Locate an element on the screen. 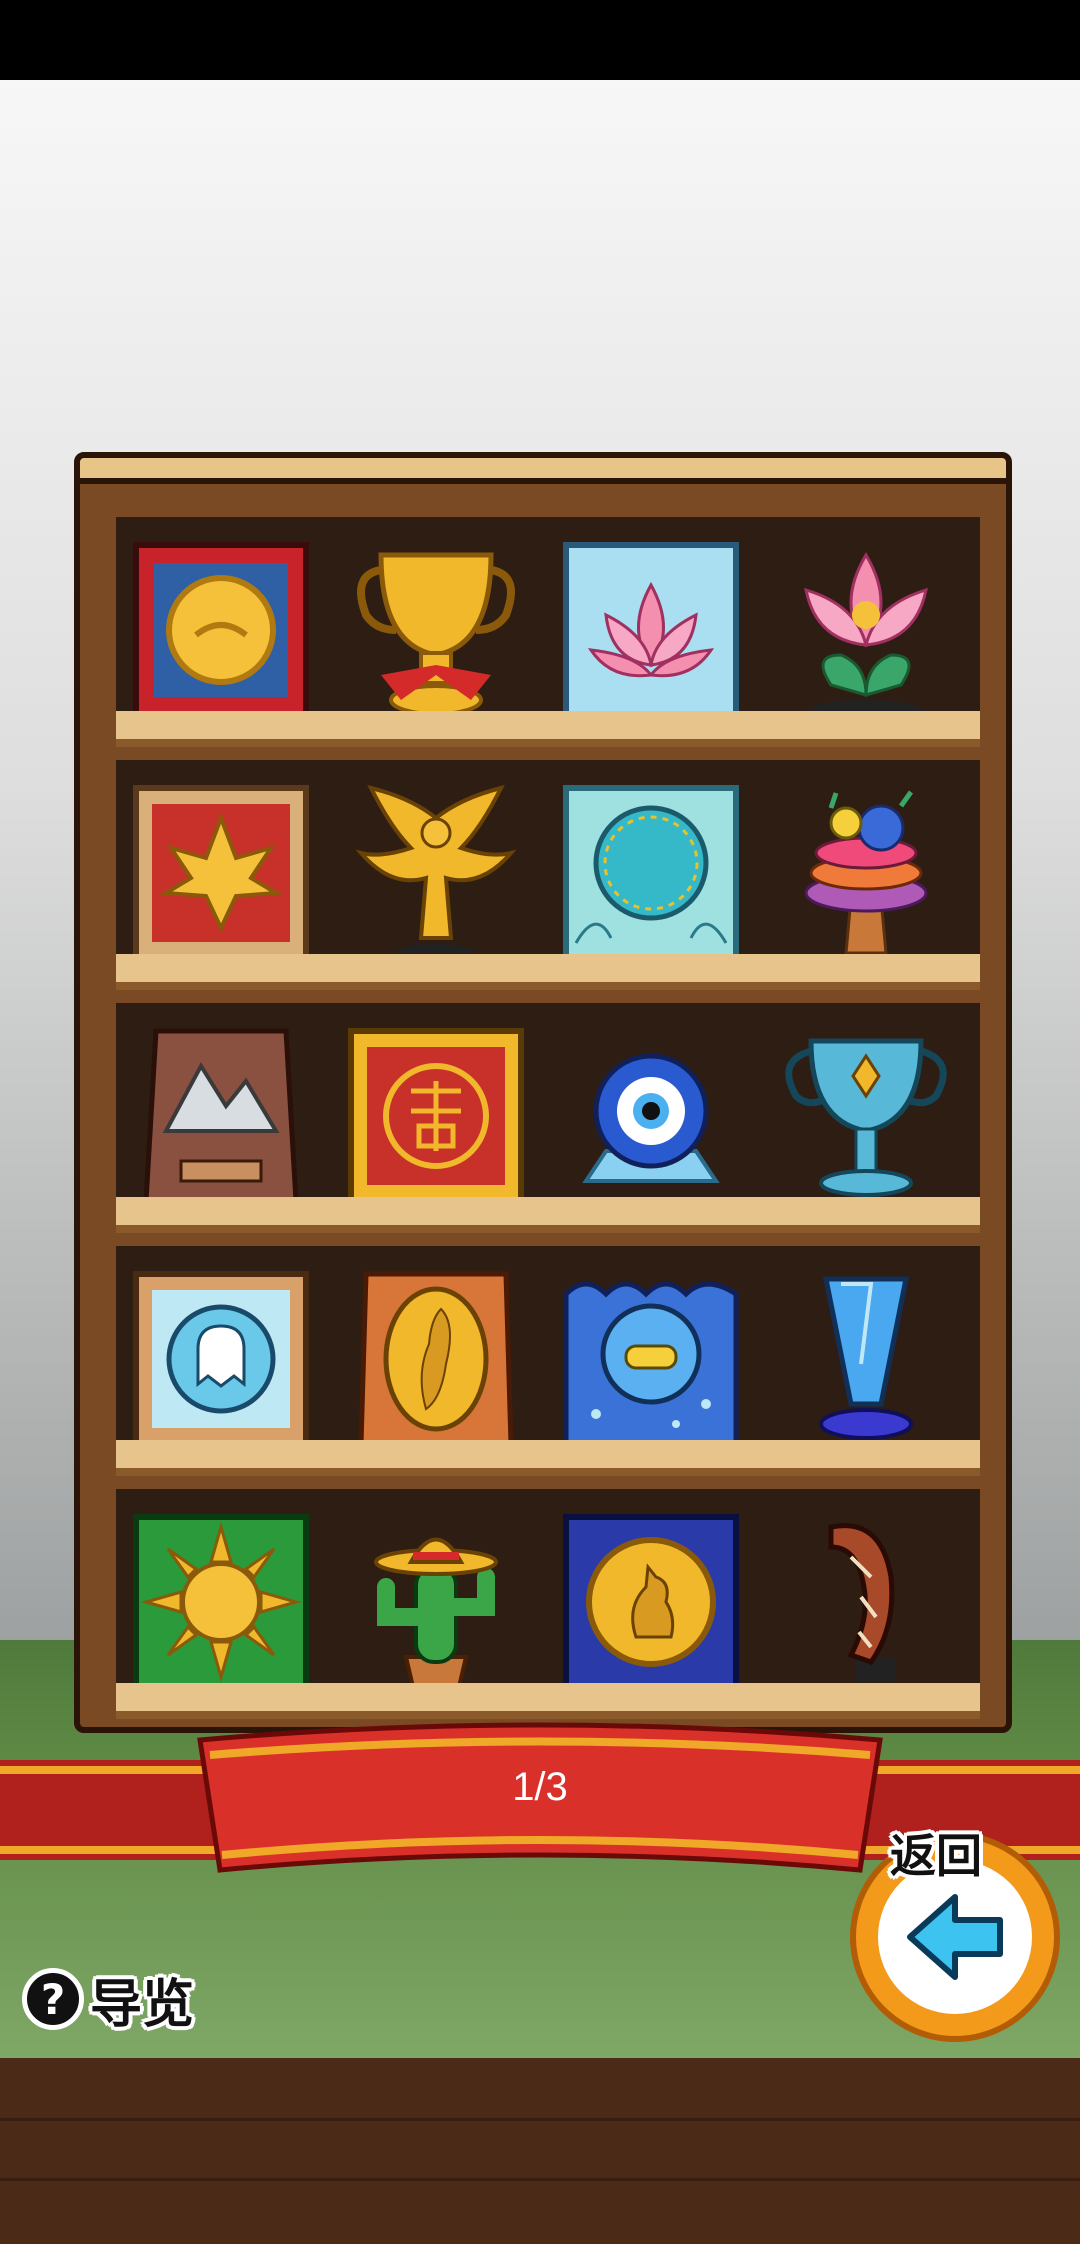 The height and width of the screenshot is (2244, 1080). trophy-blue-trophy-cup is located at coordinates (866, 1116).